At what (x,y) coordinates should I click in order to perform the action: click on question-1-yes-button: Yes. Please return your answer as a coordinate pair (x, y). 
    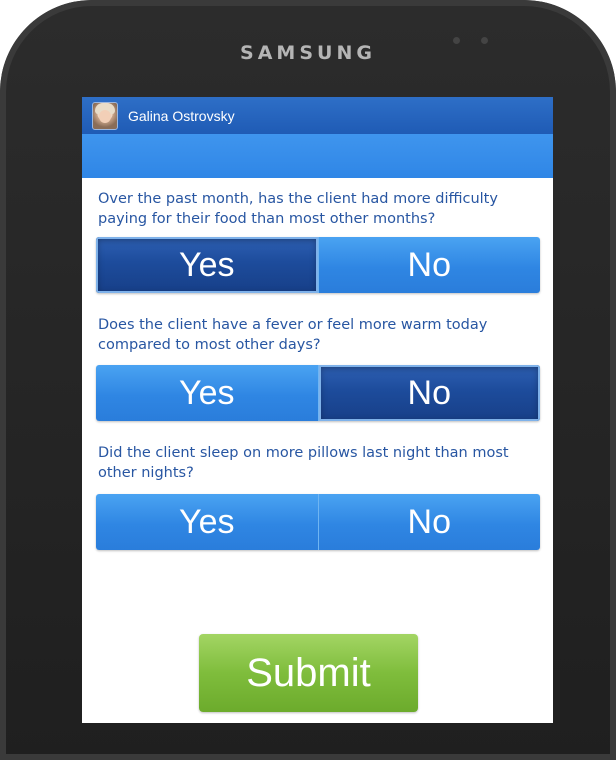
    Looking at the image, I should click on (207, 265).